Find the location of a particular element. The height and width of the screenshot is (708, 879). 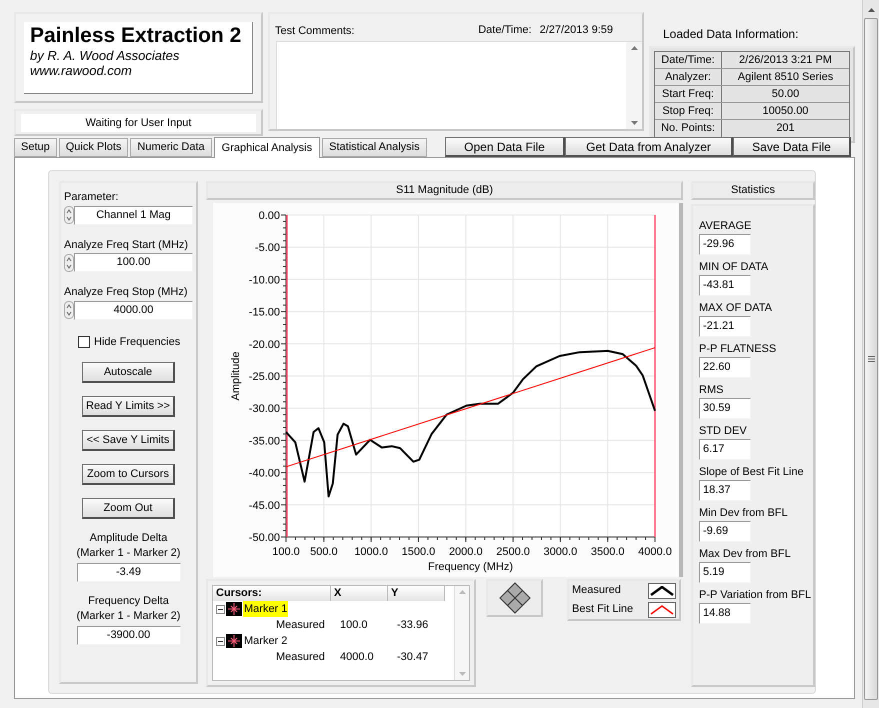

scroll-down-icon is located at coordinates (634, 123).